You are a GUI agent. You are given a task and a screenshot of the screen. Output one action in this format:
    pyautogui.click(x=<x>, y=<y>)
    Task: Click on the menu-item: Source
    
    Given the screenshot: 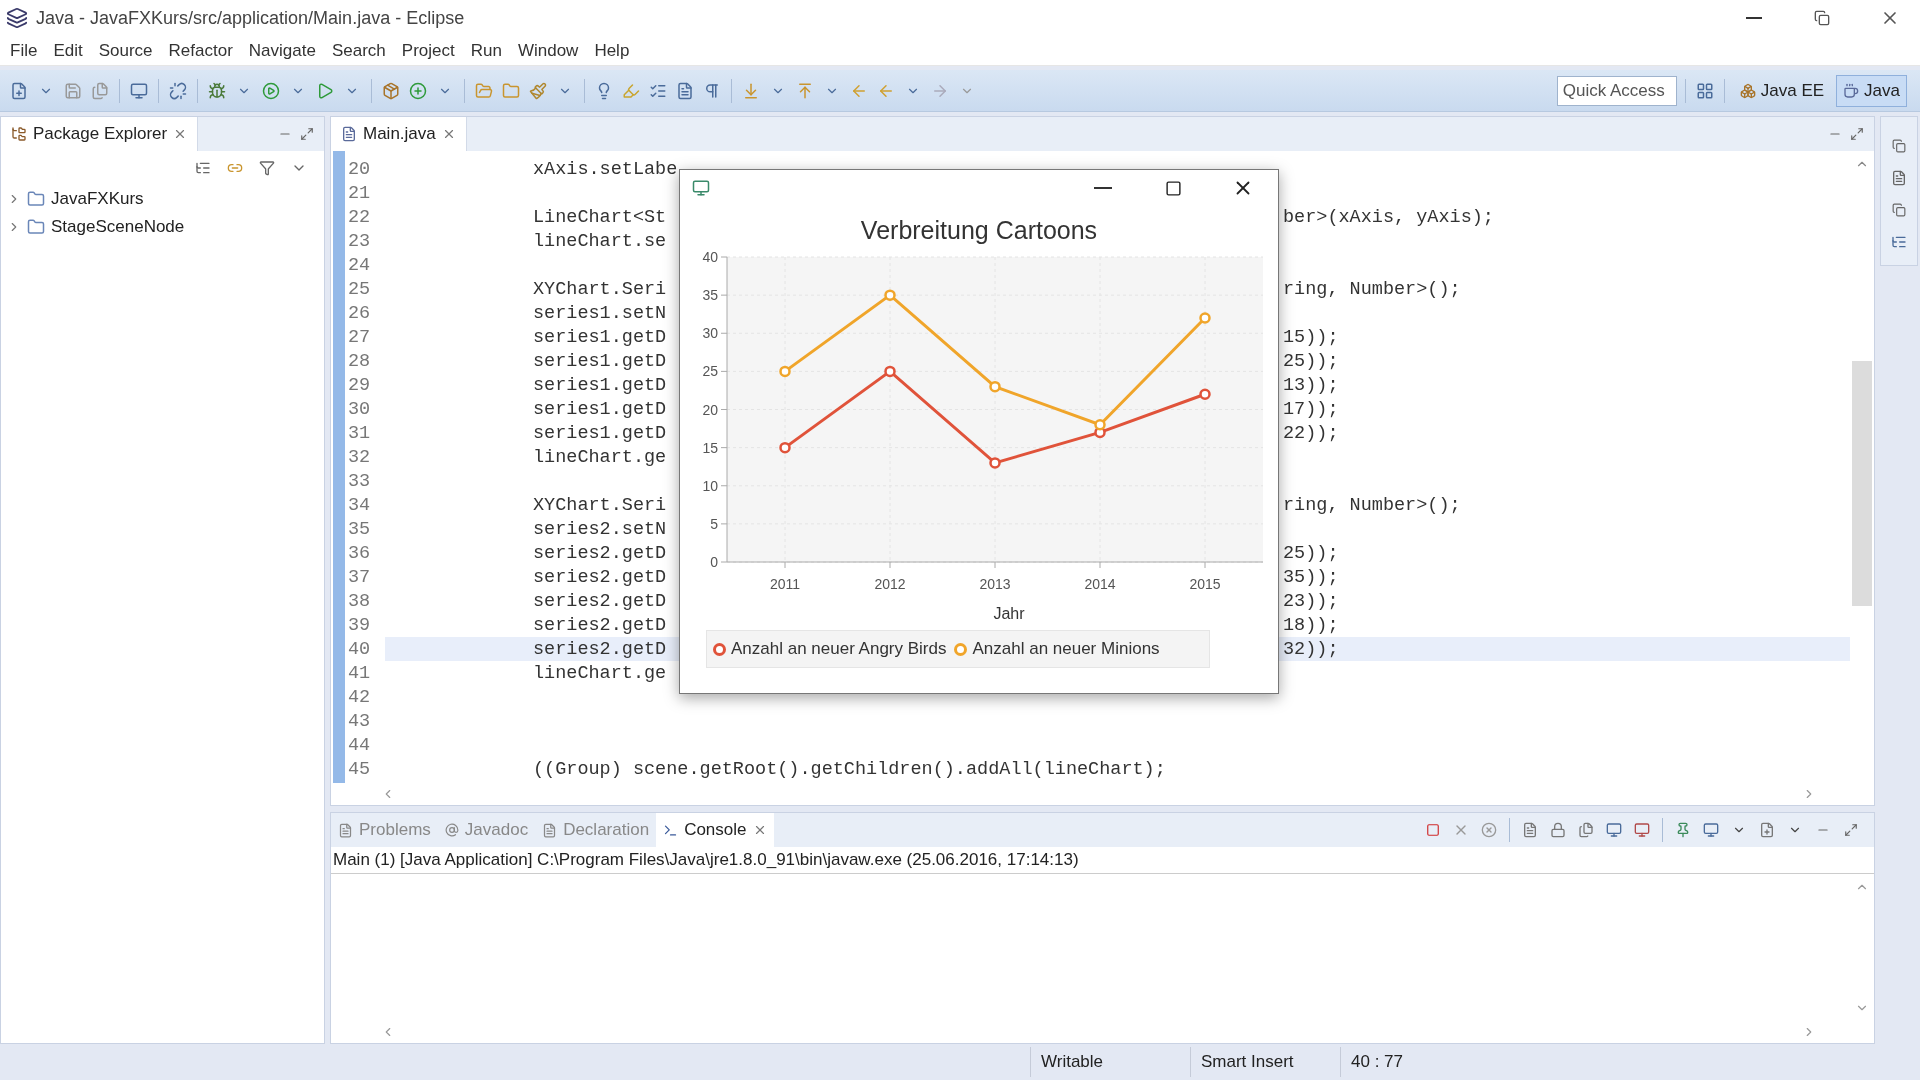 What is the action you would take?
    pyautogui.click(x=125, y=50)
    